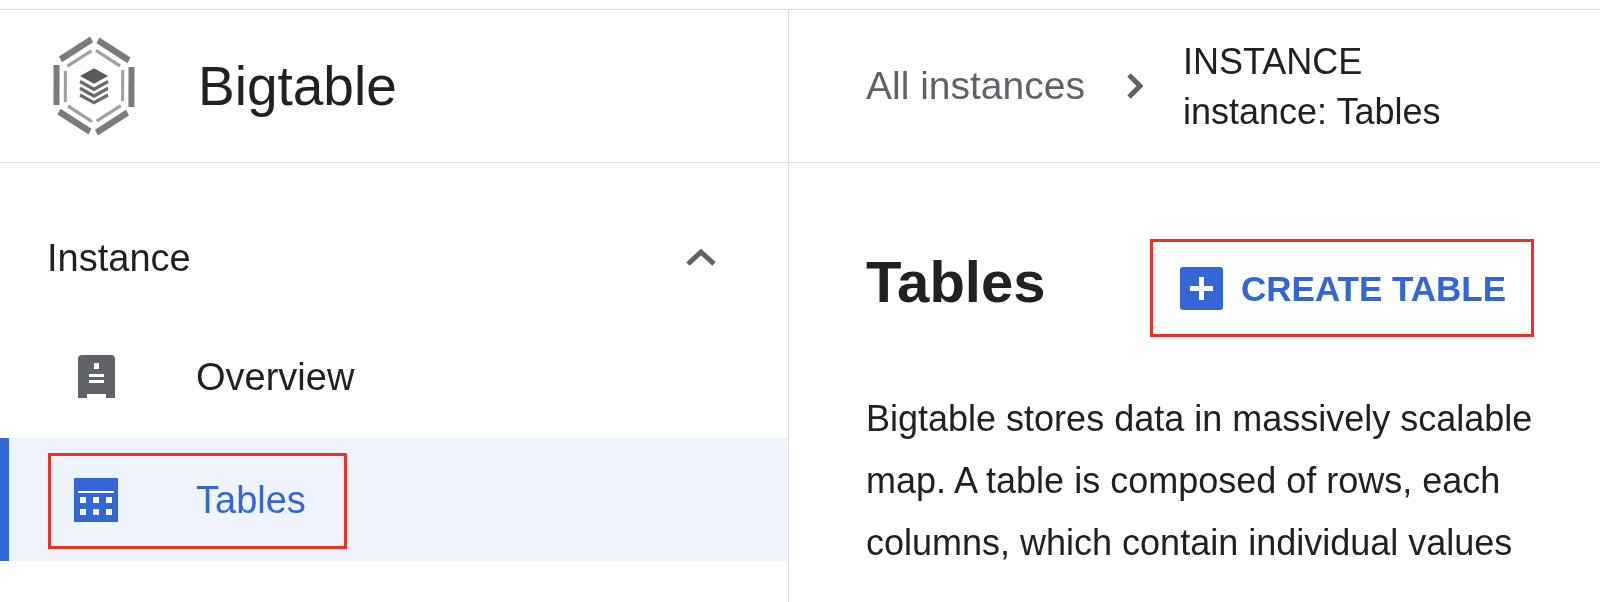  I want to click on breadcrumb-link: All instances, so click(975, 86).